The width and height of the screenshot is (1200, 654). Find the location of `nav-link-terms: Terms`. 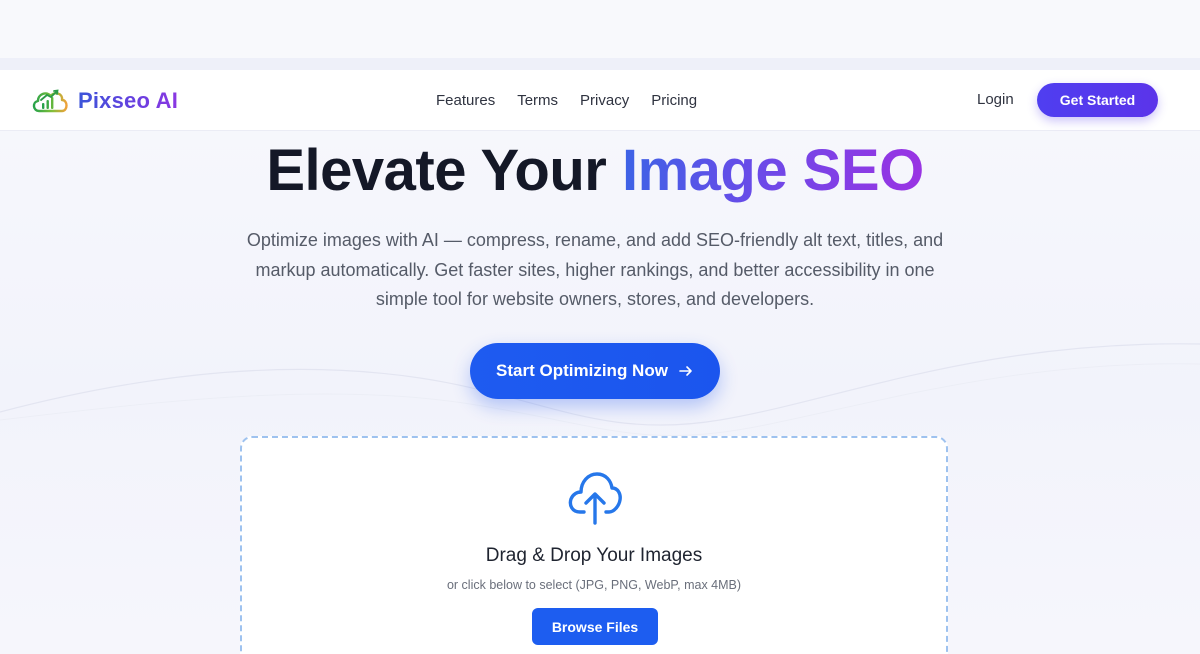

nav-link-terms: Terms is located at coordinates (537, 100).